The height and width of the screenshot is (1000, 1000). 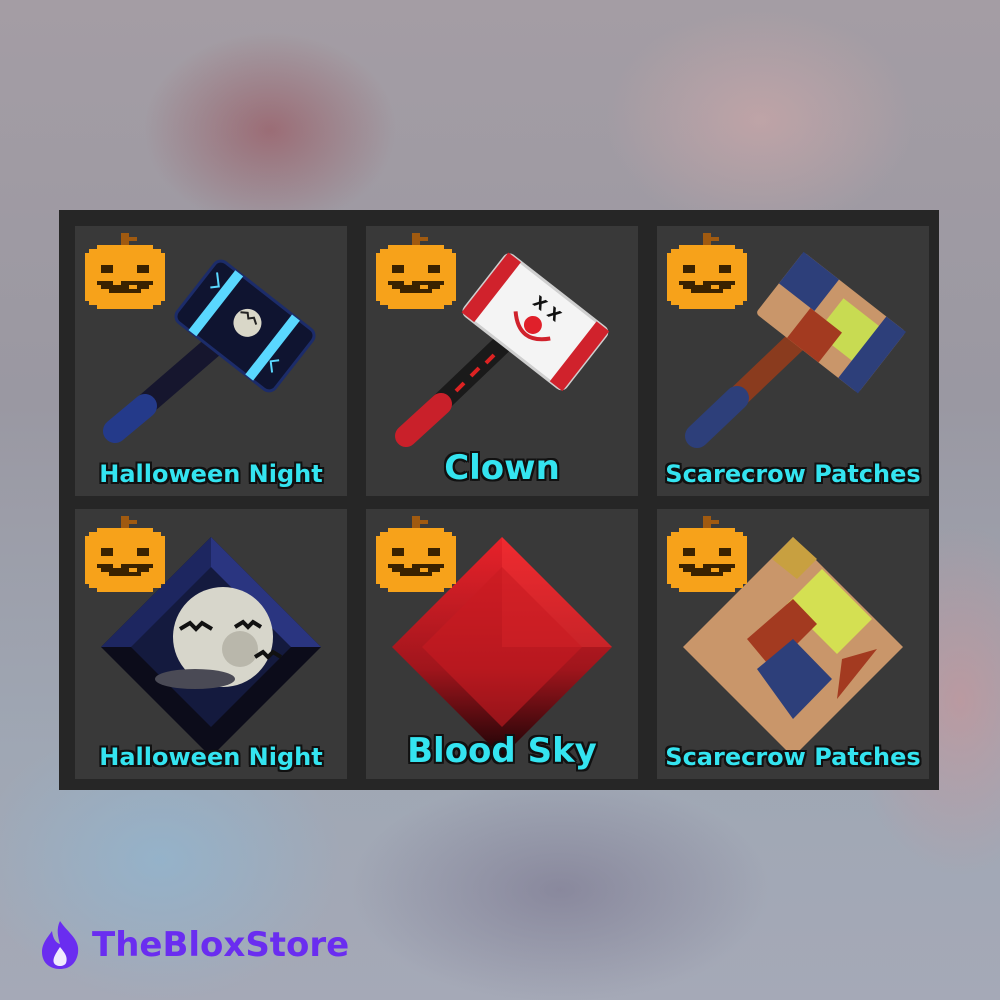 I want to click on item-card-scarecrow-patches-gem: Scarecrow Patches, so click(x=793, y=644).